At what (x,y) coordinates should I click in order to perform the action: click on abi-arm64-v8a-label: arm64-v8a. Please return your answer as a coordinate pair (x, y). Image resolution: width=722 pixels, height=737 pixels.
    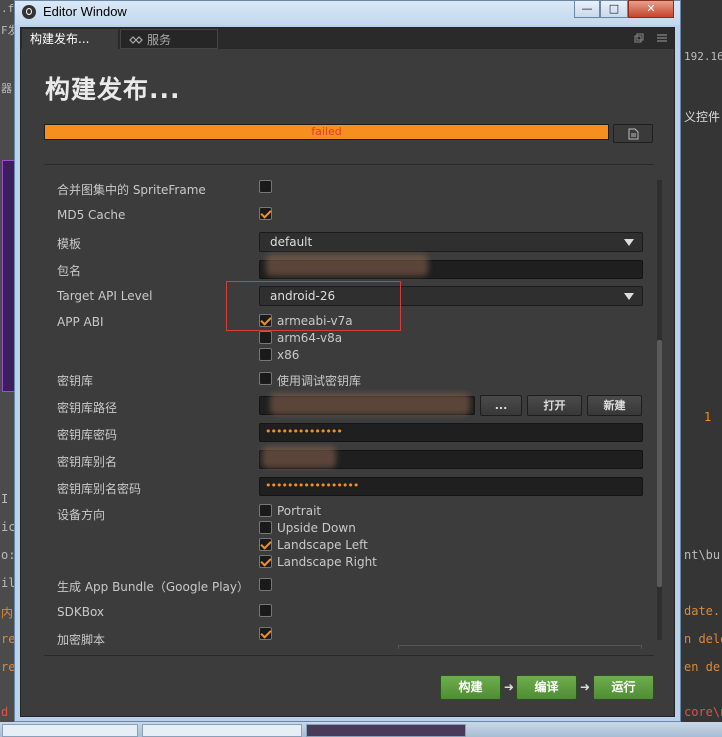
    Looking at the image, I should click on (310, 338).